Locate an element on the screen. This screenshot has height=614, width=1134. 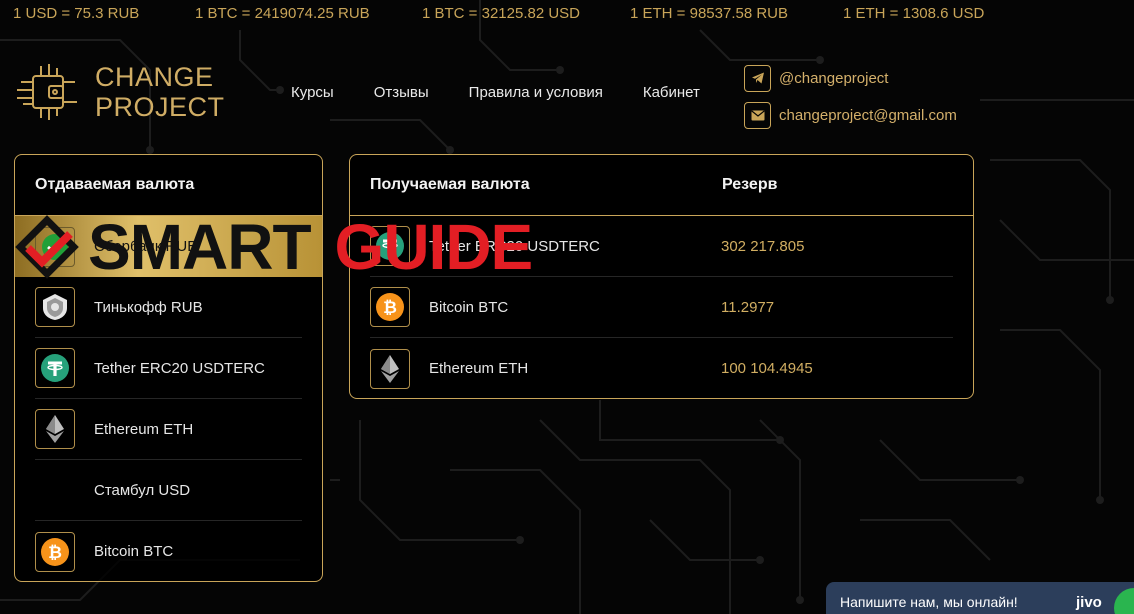
receive-panel-title: Получаемая валюта is located at coordinates (450, 184).